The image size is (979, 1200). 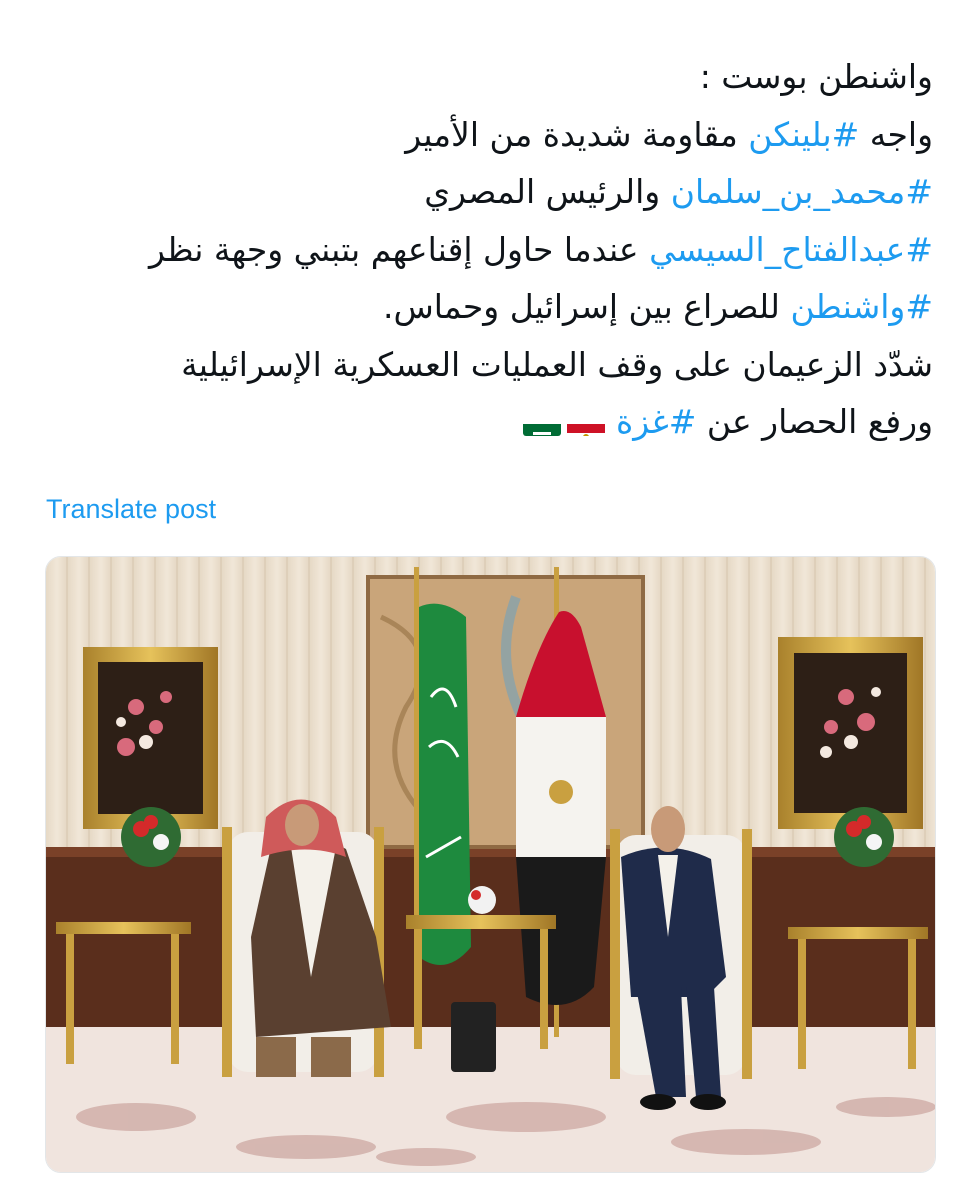 What do you see at coordinates (586, 306) in the screenshot?
I see `post-text-segment: للصراع بين إسرائيل وحماس.` at bounding box center [586, 306].